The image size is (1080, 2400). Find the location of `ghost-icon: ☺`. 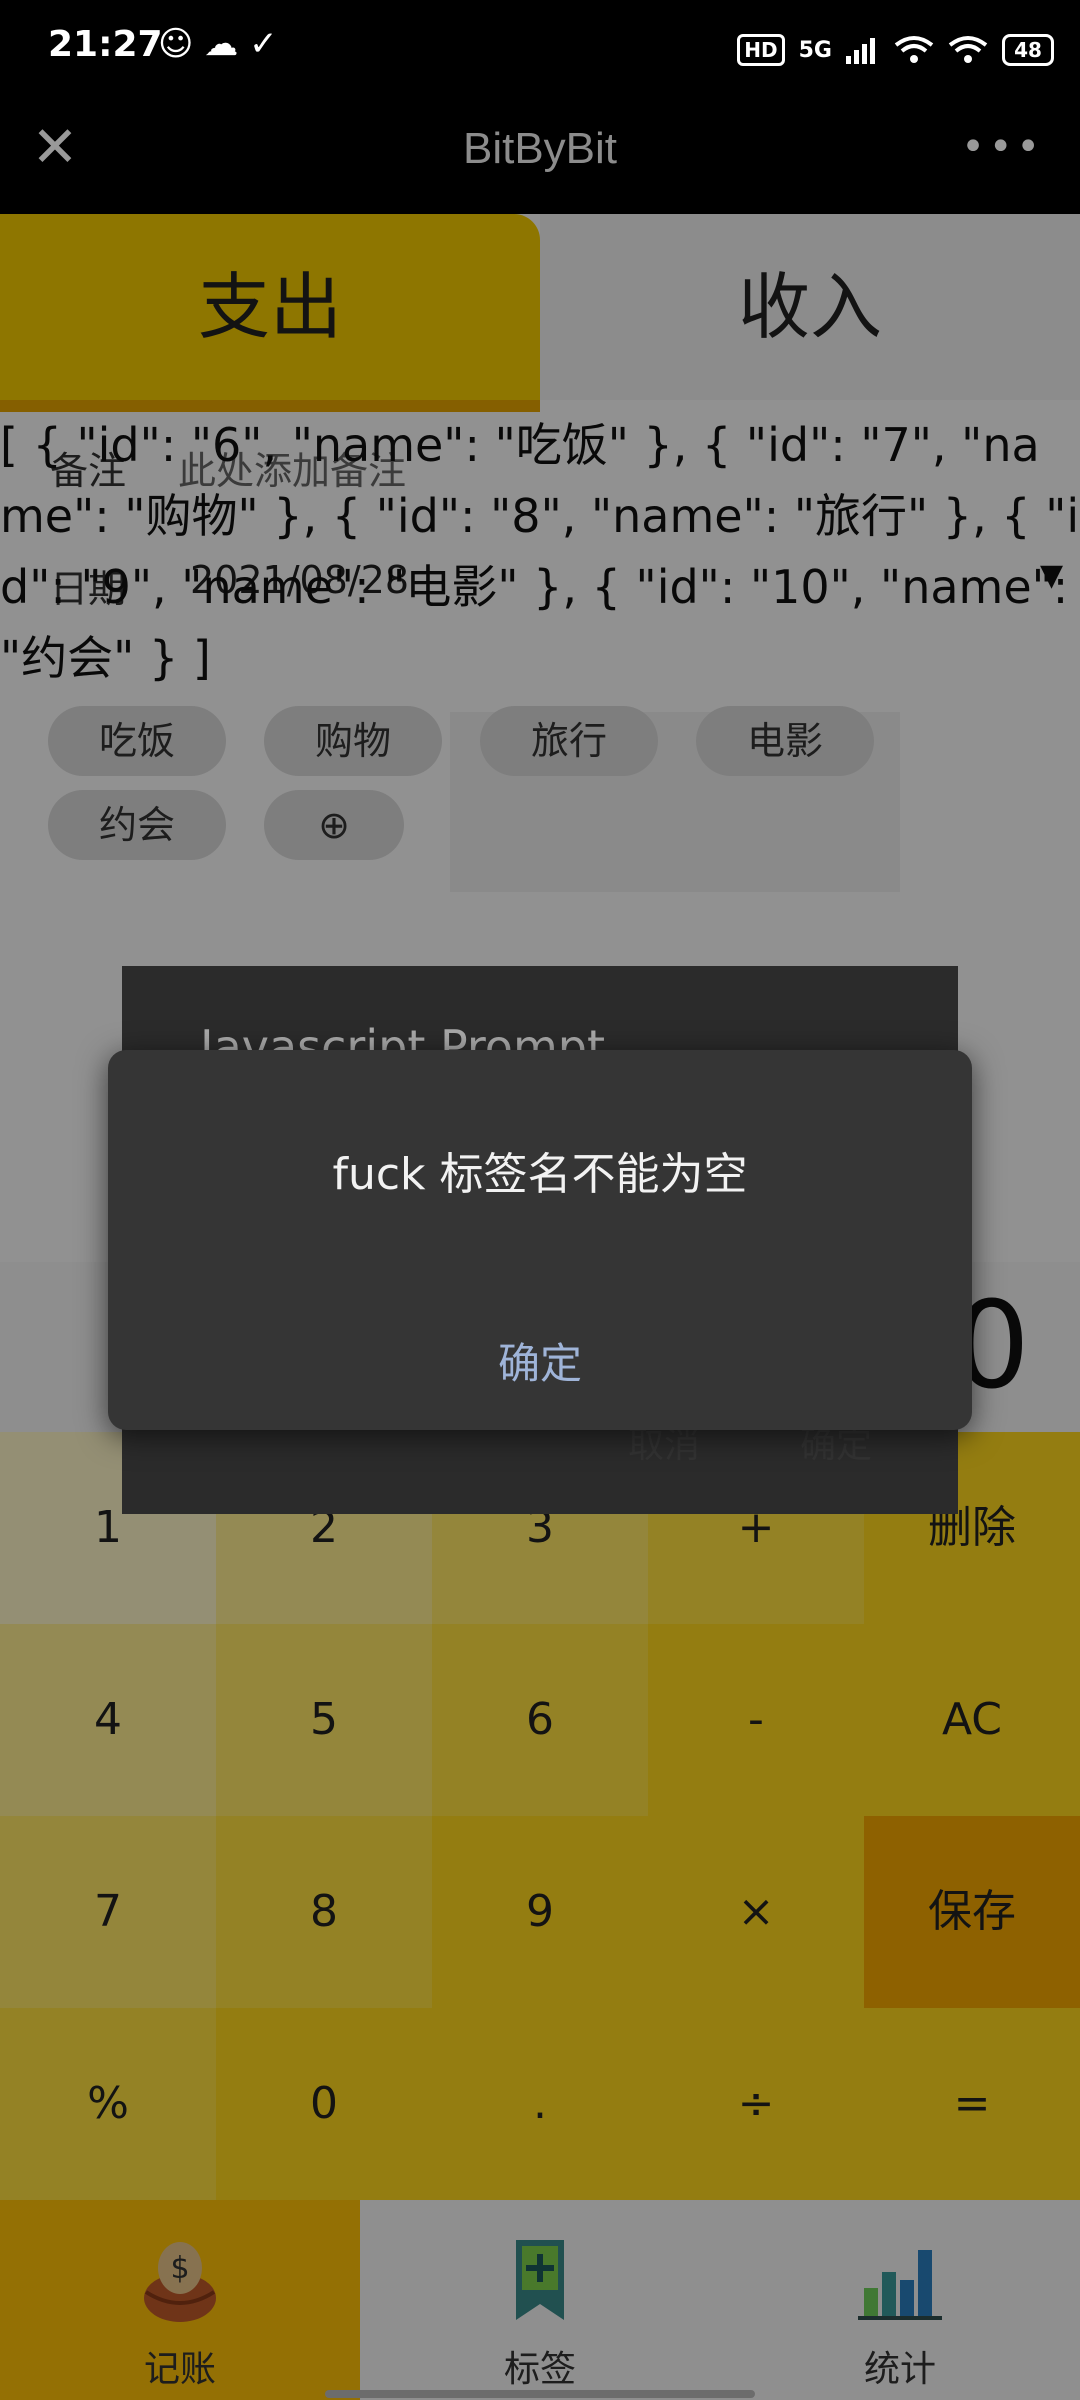

ghost-icon: ☺ is located at coordinates (176, 44).